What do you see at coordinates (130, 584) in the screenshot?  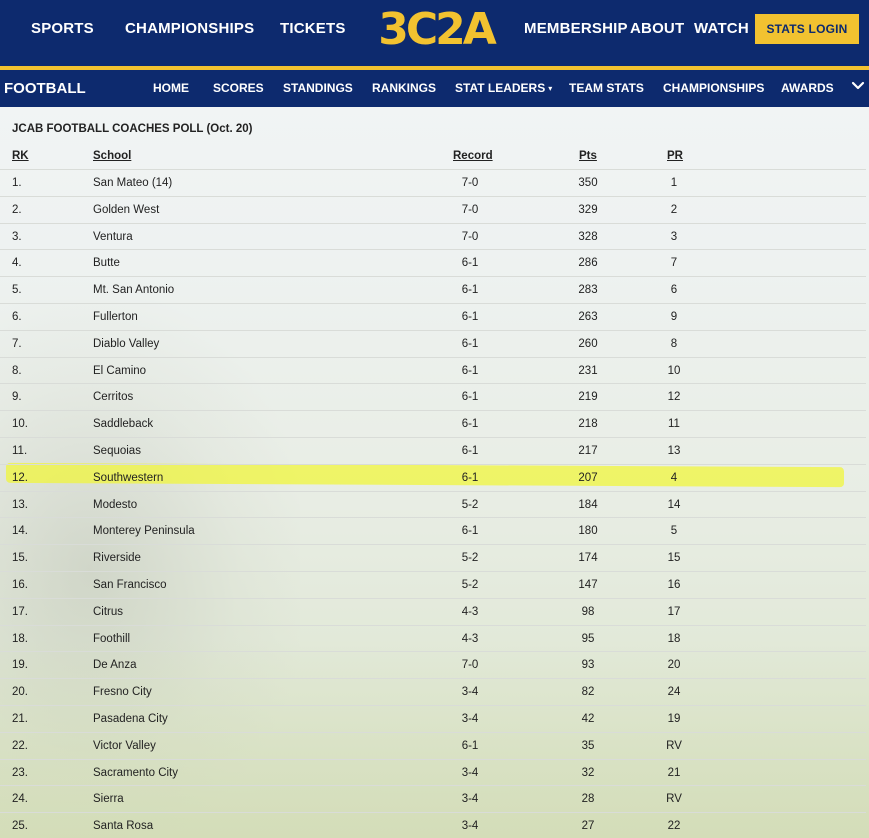 I see `school-cell: San Francisco` at bounding box center [130, 584].